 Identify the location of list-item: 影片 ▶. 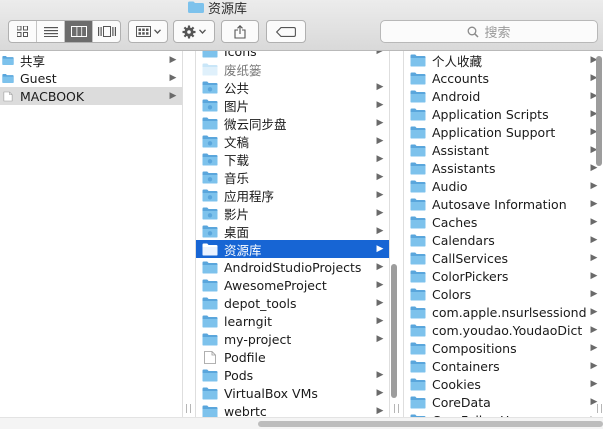
(292, 213).